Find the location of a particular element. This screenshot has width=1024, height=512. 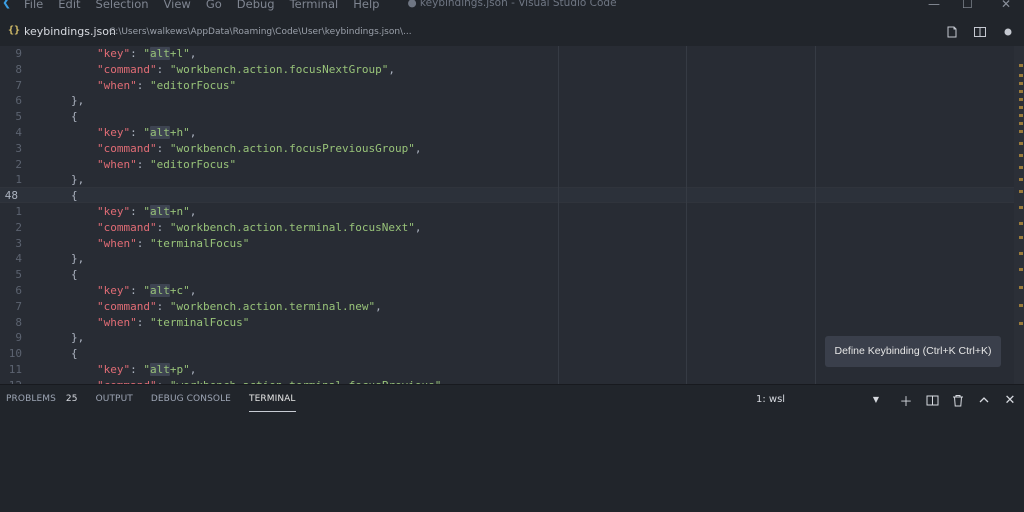

json-string-value: "workbench.action.focusNextGroup" is located at coordinates (279, 69).